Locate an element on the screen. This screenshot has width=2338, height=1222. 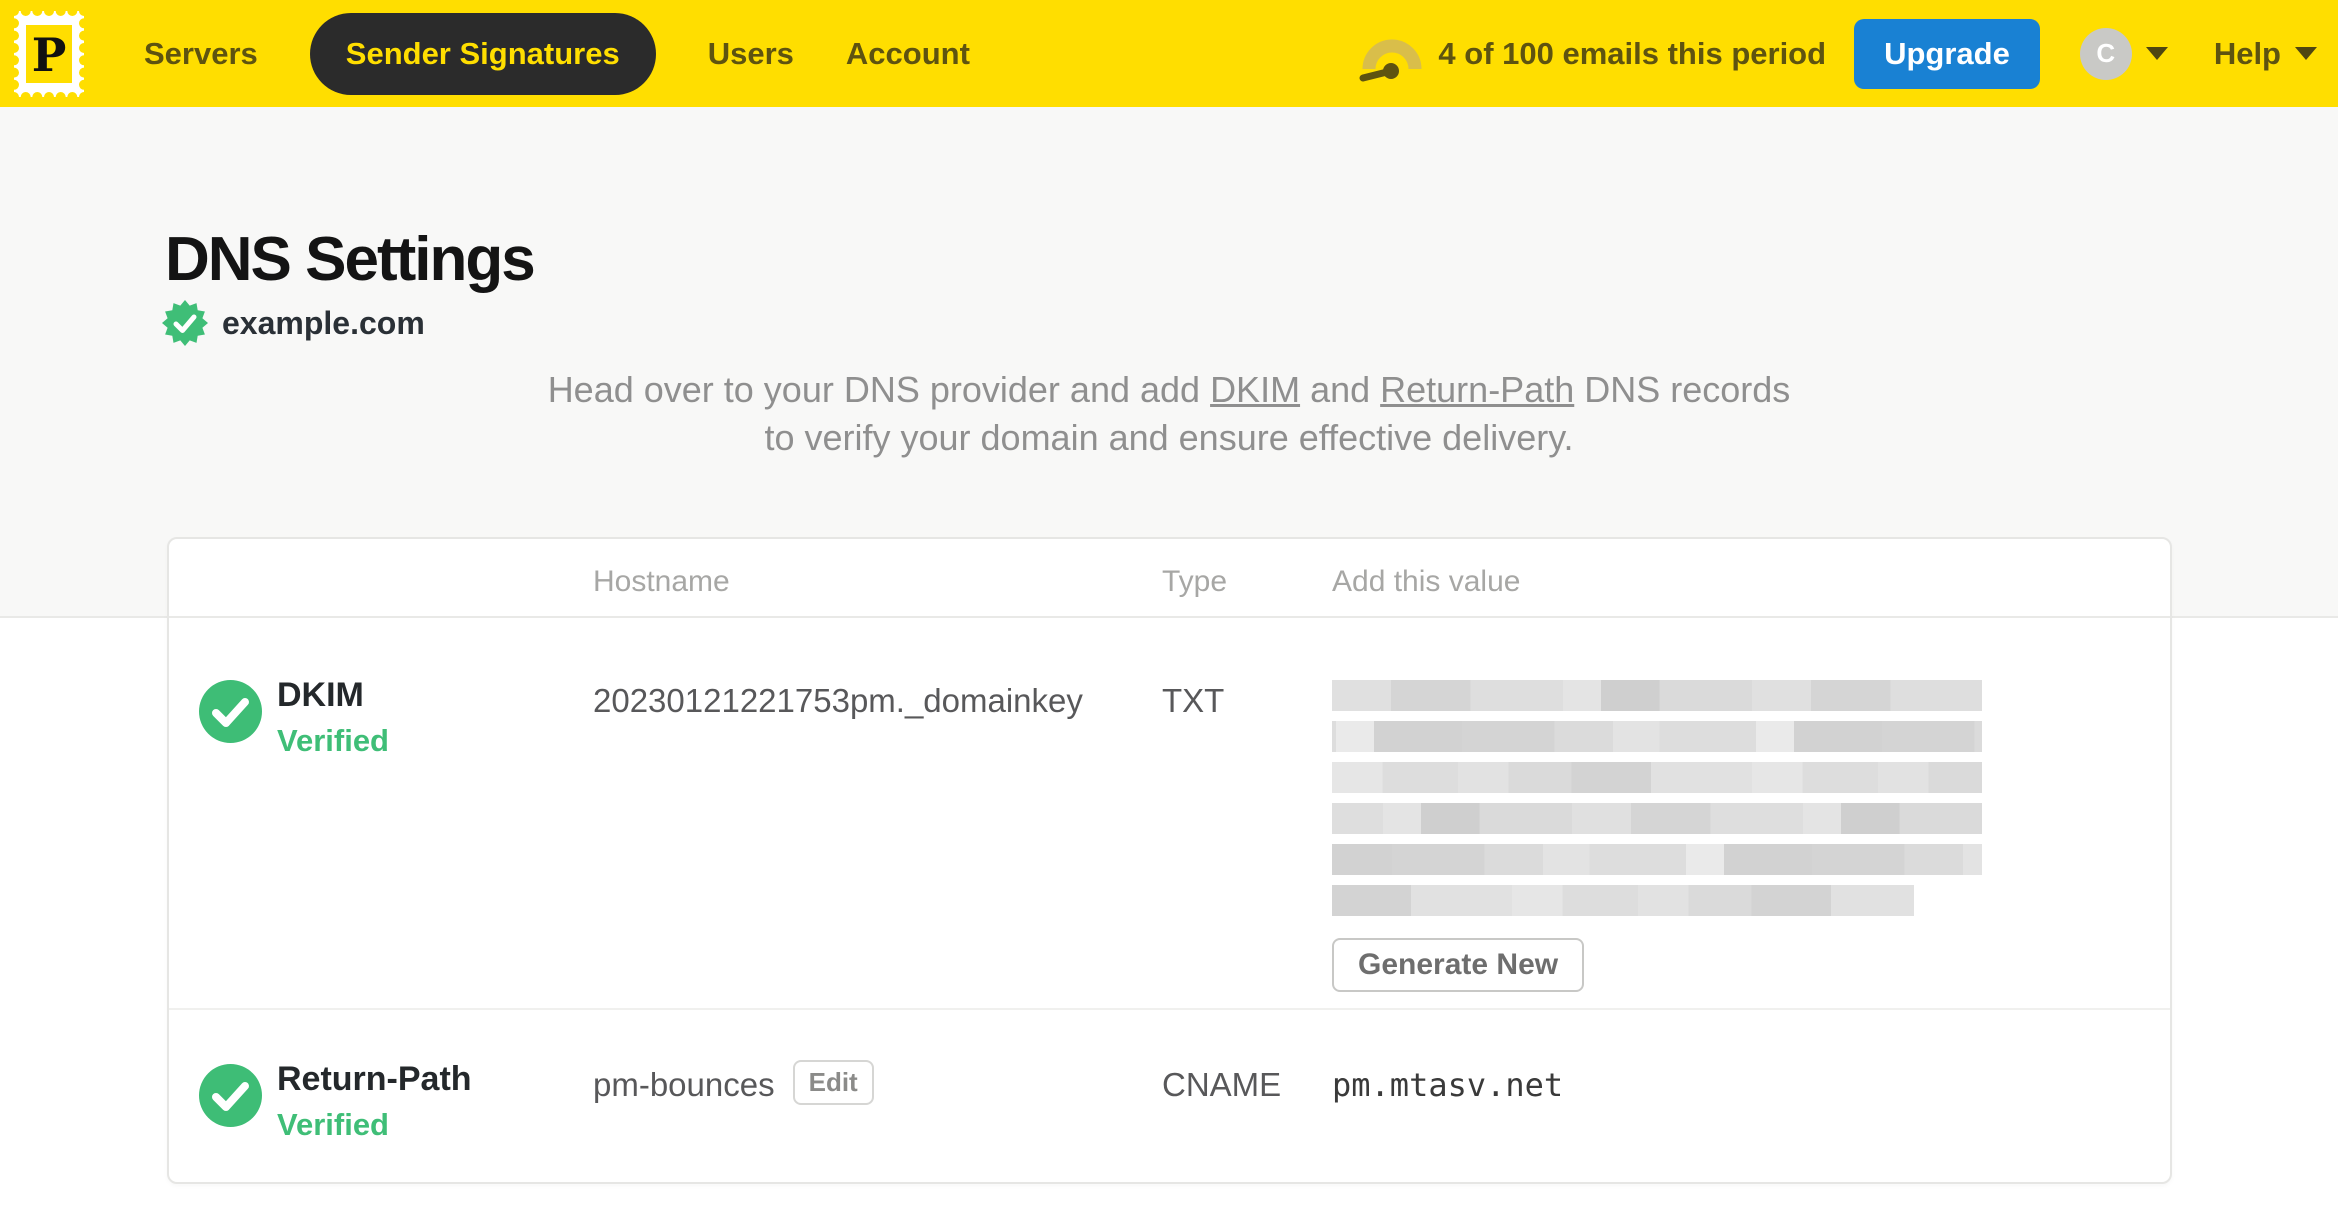
usage-meter: 4 of 100 emails this period is located at coordinates (1592, 54).